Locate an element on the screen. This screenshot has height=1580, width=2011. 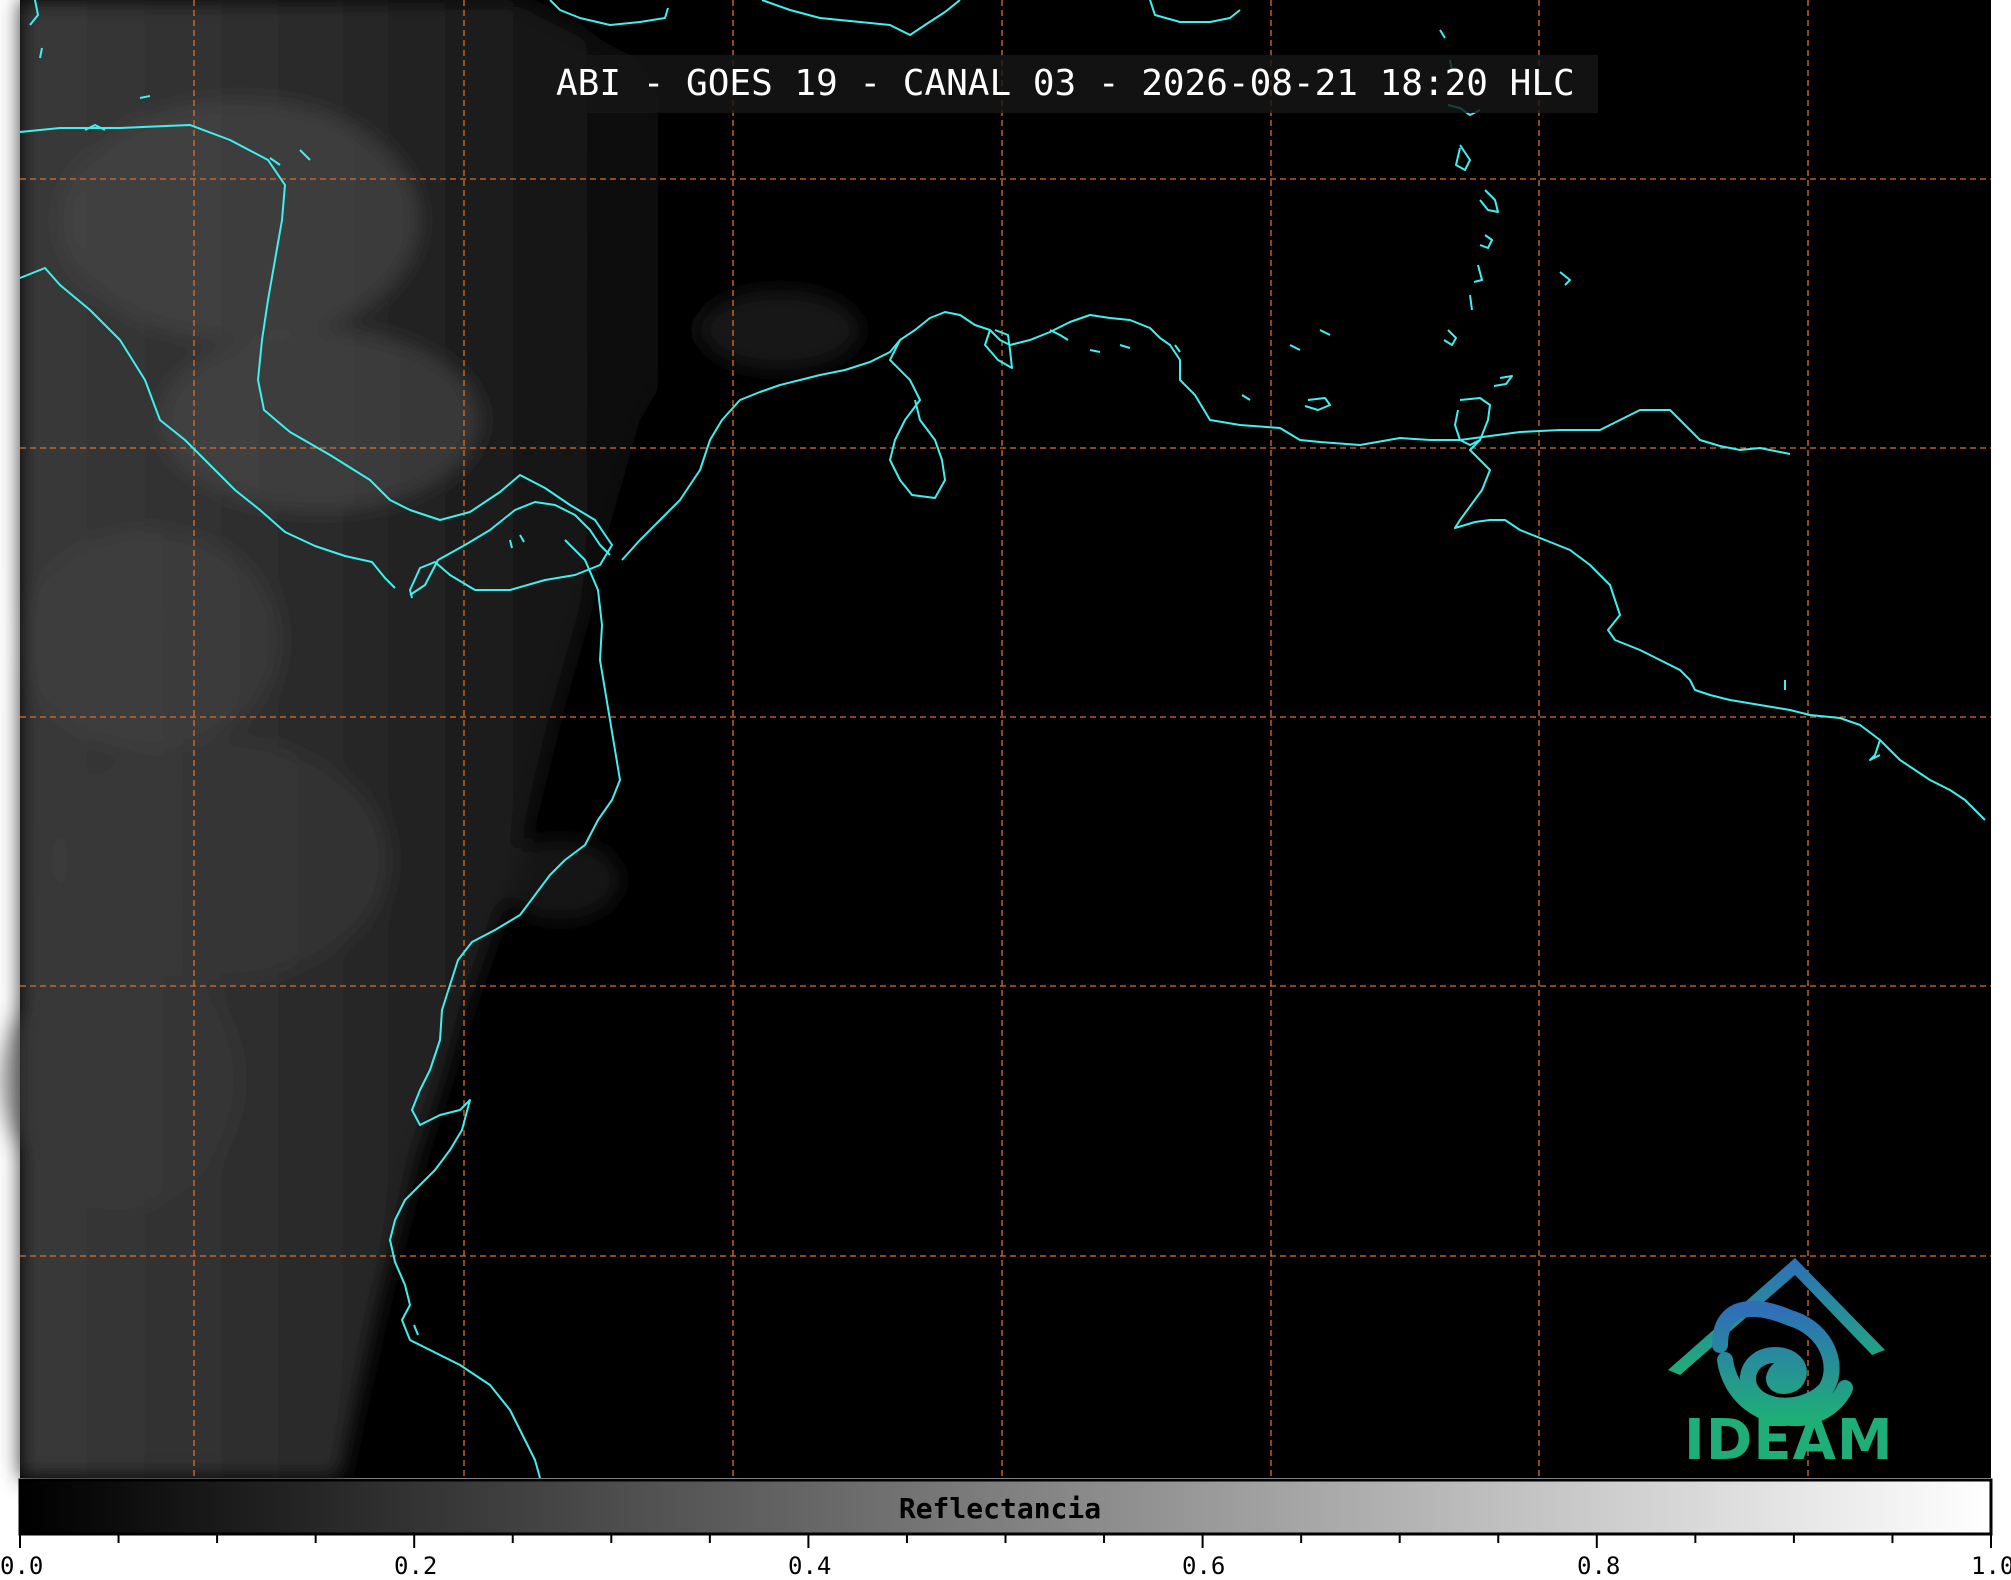
colorbar-tick-label: 1.0 is located at coordinates (1991, 1566).